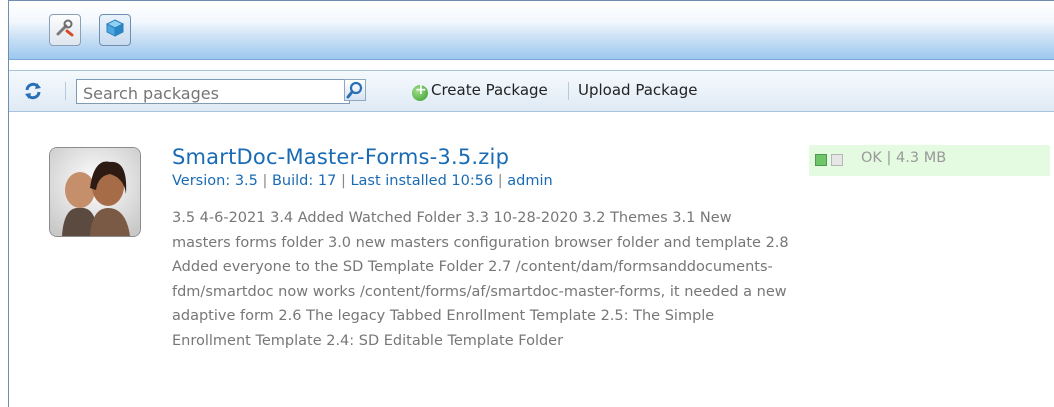 This screenshot has height=407, width=1054. Describe the element at coordinates (420, 91) in the screenshot. I see `add-icon` at that location.